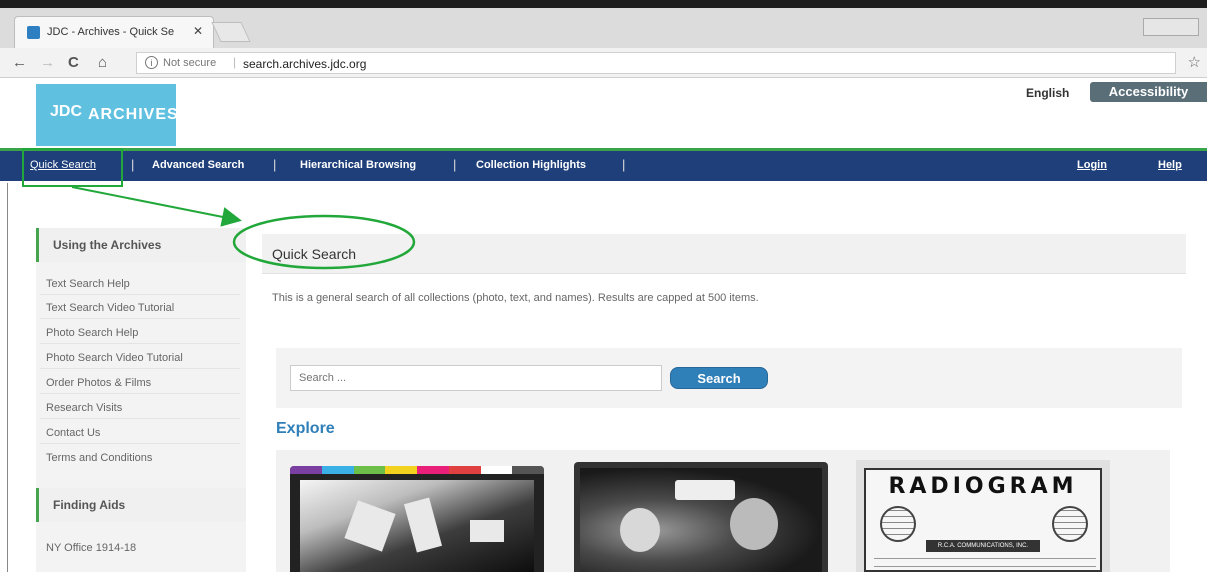 Image resolution: width=1207 pixels, height=572 pixels. Describe the element at coordinates (1170, 165) in the screenshot. I see `nav-help: Help` at that location.